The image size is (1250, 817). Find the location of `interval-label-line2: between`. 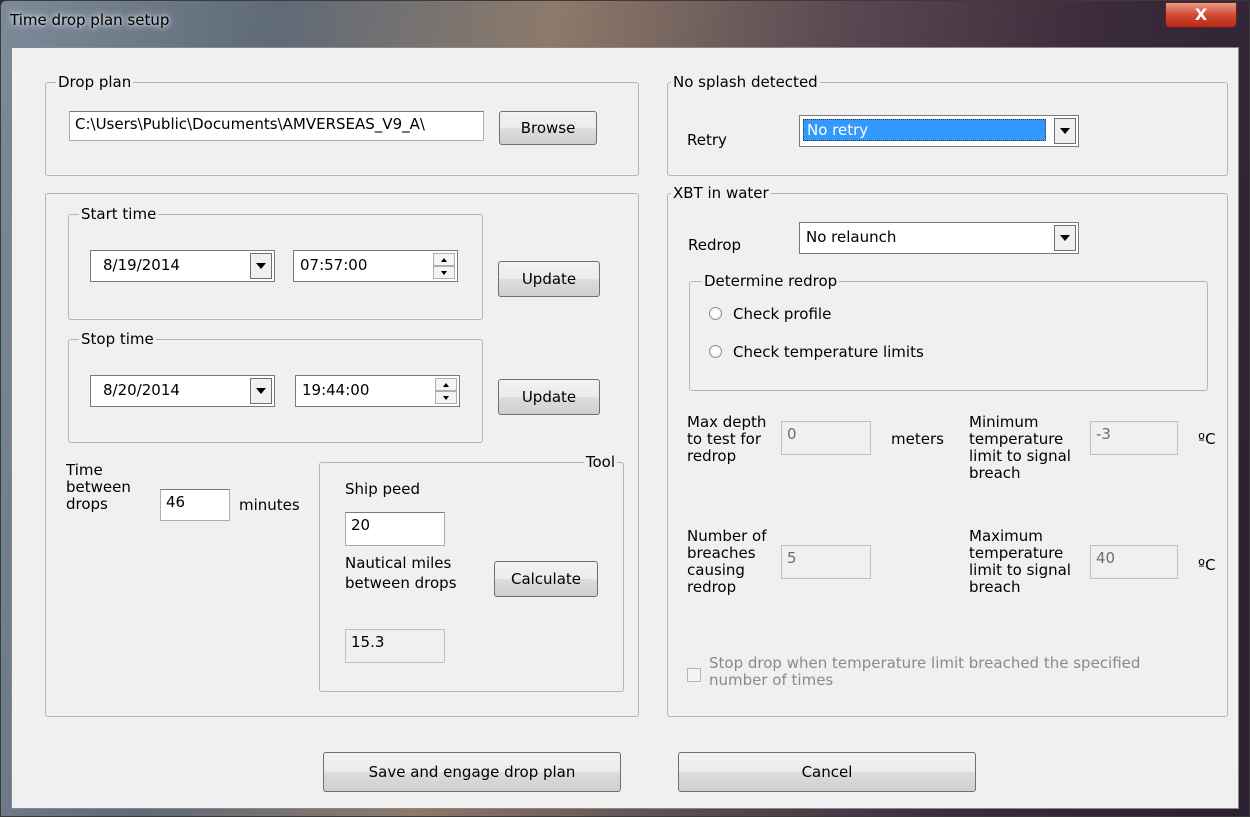

interval-label-line2: between is located at coordinates (98, 487).